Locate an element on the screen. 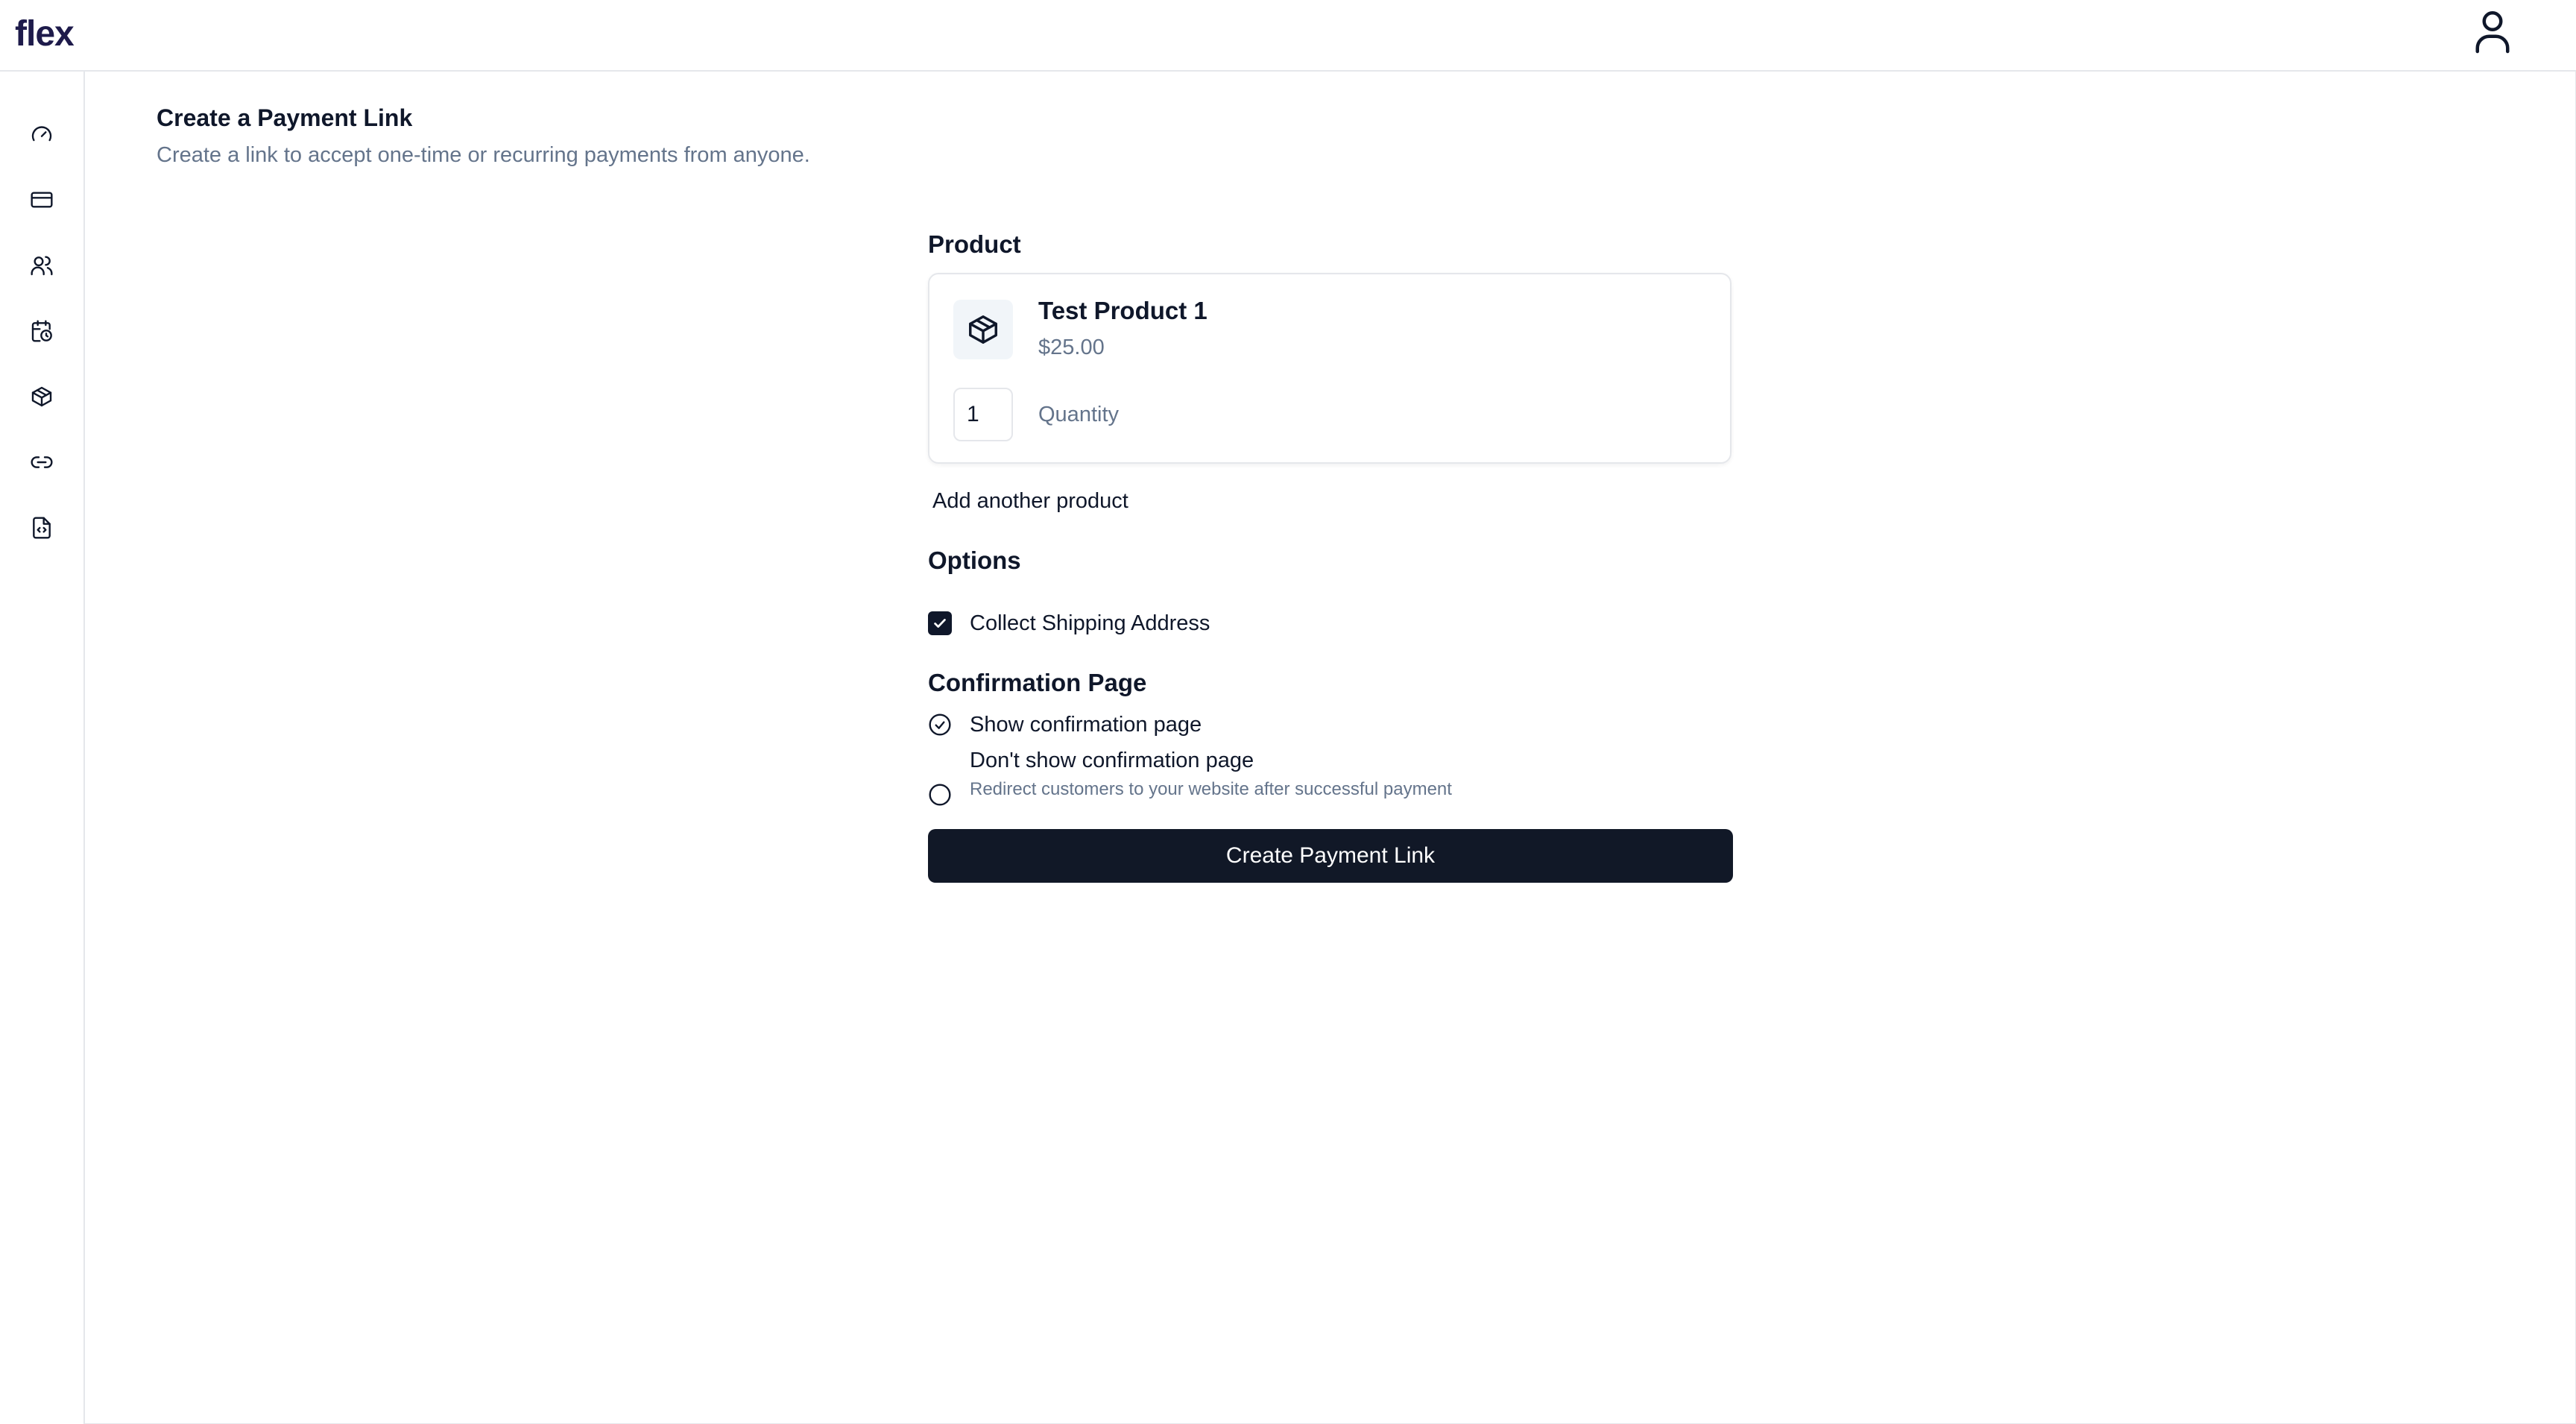  product-thumbnail is located at coordinates (983, 329).